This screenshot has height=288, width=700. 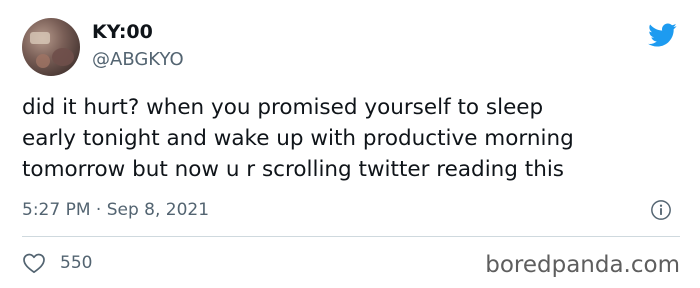 I want to click on info-icon, so click(x=661, y=210).